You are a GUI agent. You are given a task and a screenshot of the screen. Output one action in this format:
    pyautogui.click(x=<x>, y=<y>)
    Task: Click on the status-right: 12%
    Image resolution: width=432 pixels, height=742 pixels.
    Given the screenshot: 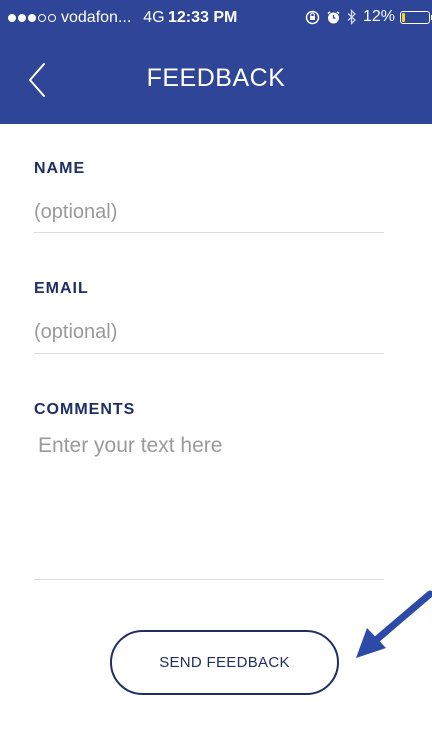 What is the action you would take?
    pyautogui.click(x=368, y=17)
    